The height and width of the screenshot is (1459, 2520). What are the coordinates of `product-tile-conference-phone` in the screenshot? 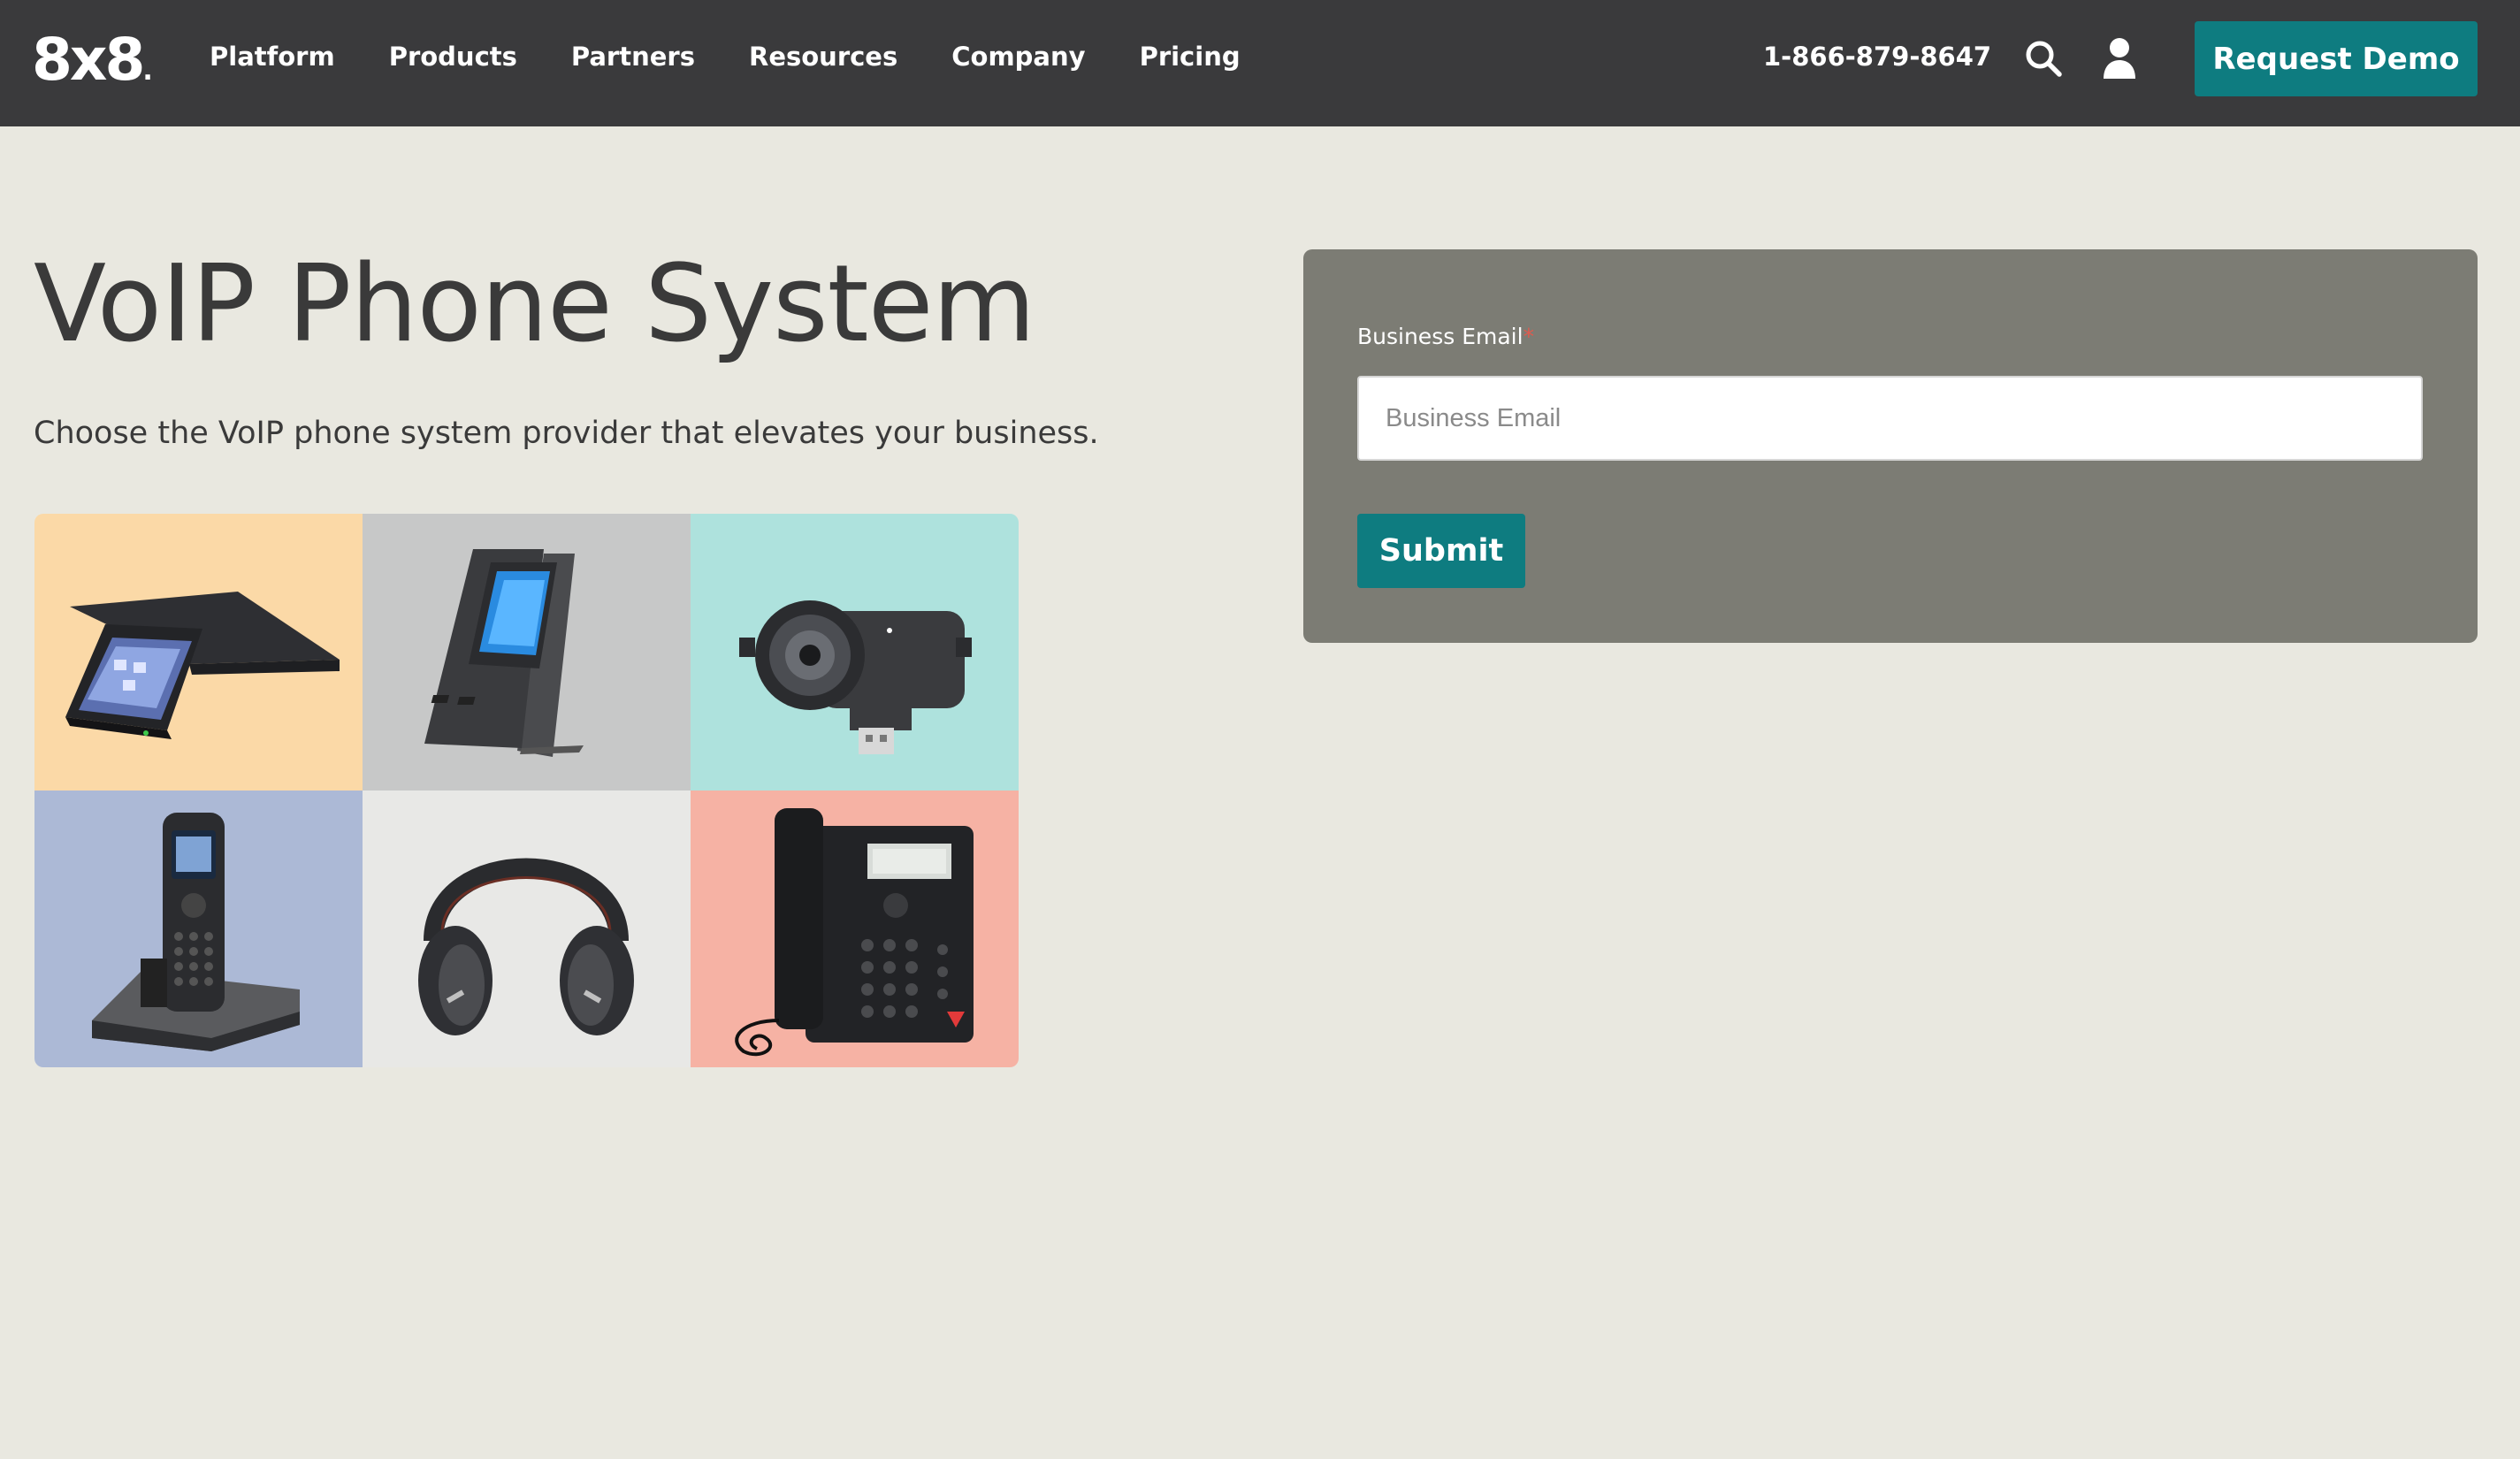 It's located at (198, 652).